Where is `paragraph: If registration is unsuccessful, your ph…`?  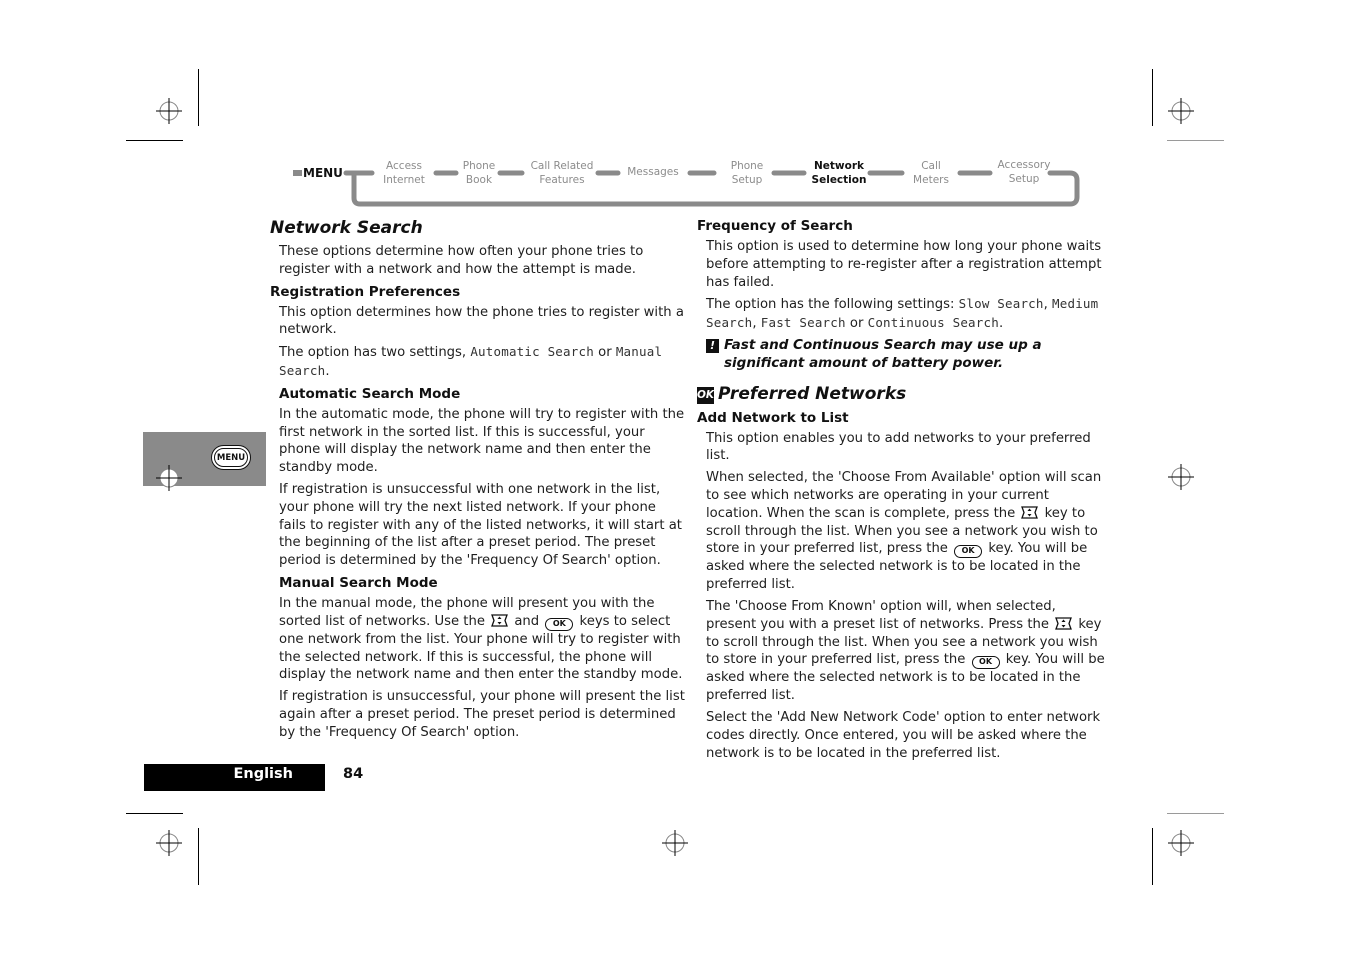 paragraph: If registration is unsuccessful, your ph… is located at coordinates (482, 714).